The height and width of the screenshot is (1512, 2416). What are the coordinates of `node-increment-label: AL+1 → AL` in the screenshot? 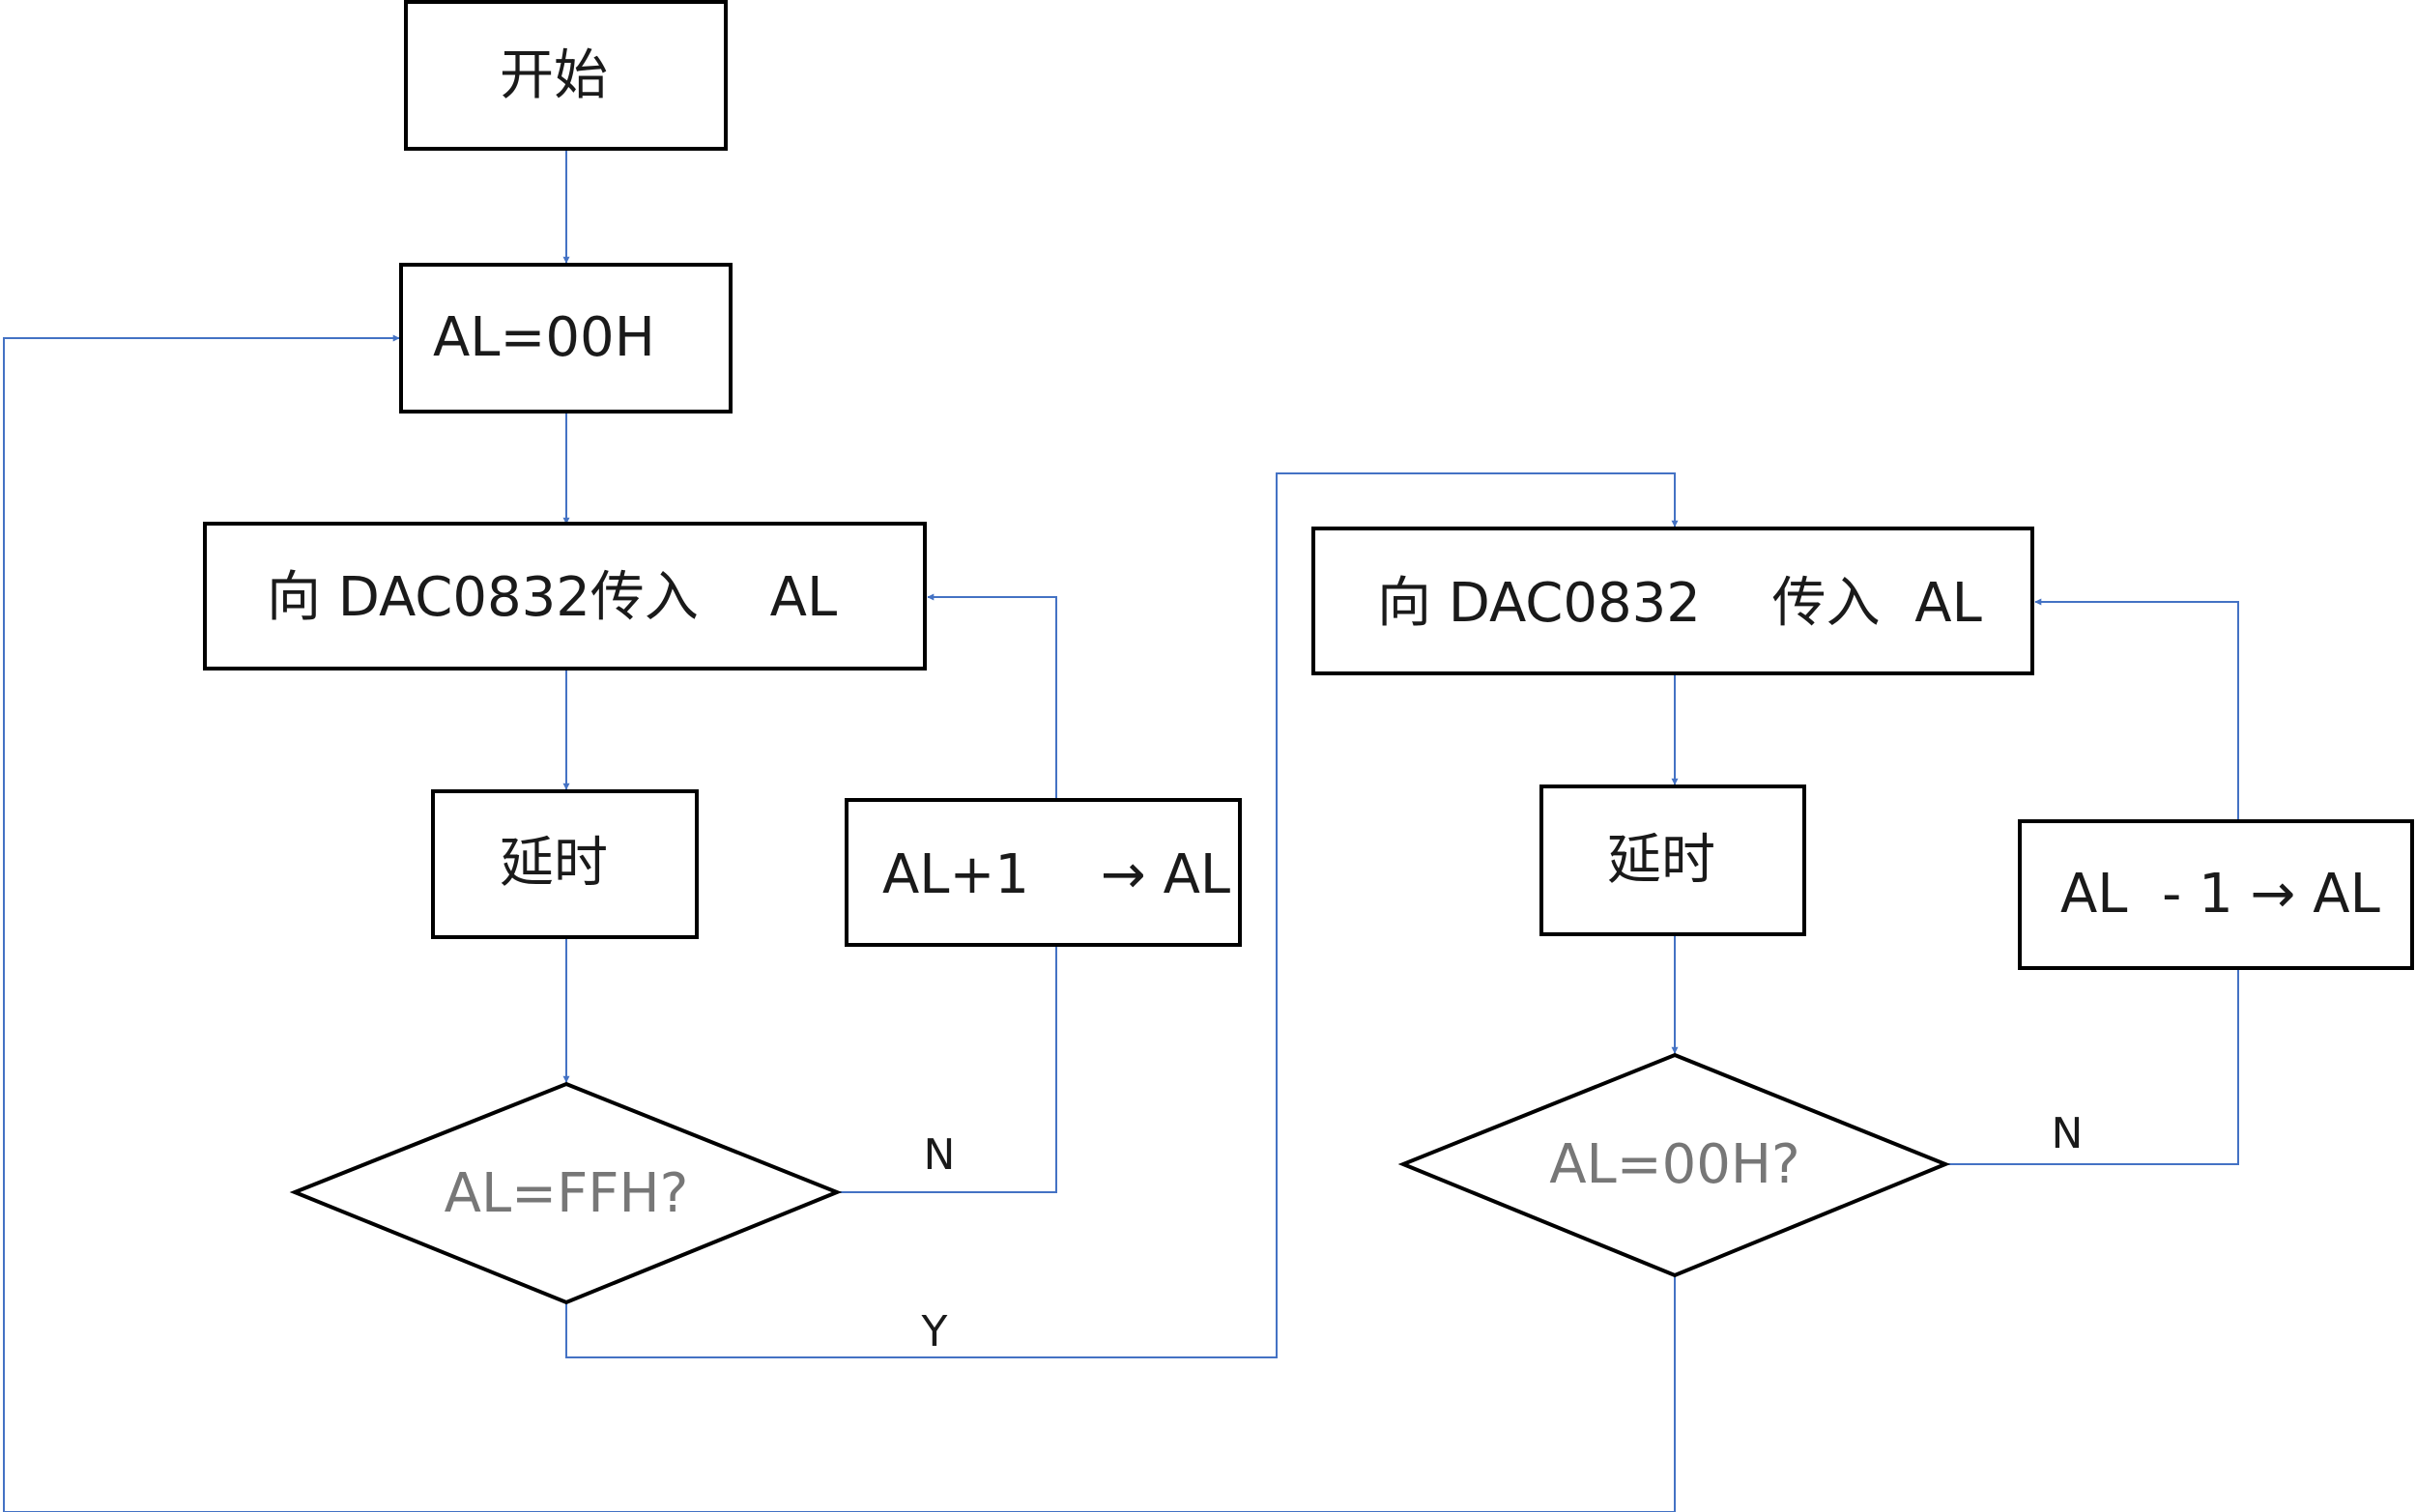 It's located at (1056, 874).